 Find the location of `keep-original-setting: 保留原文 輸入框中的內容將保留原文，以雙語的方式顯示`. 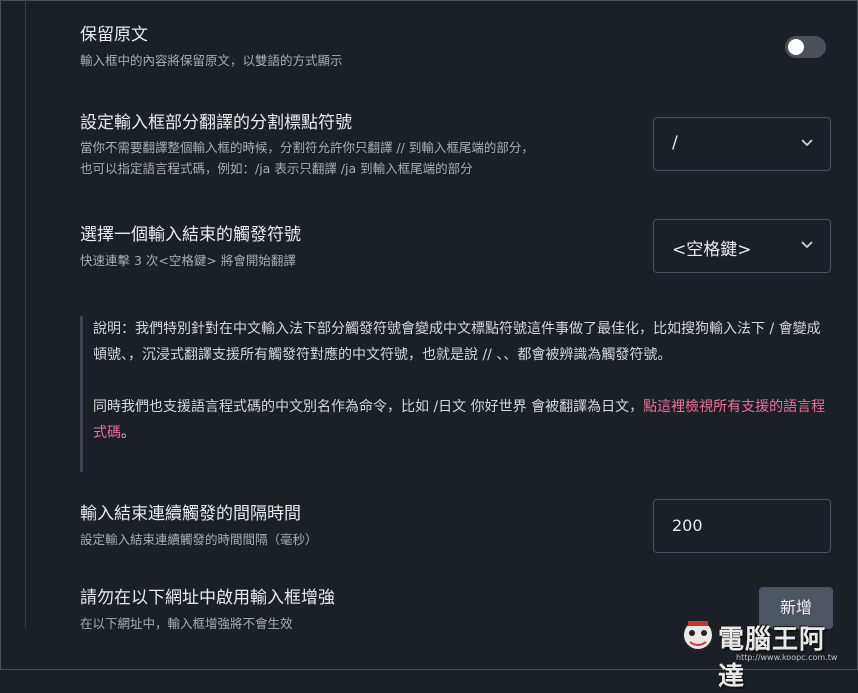

keep-original-setting: 保留原文 輸入框中的內容將保留原文，以雙語的方式顯示 is located at coordinates (211, 47).